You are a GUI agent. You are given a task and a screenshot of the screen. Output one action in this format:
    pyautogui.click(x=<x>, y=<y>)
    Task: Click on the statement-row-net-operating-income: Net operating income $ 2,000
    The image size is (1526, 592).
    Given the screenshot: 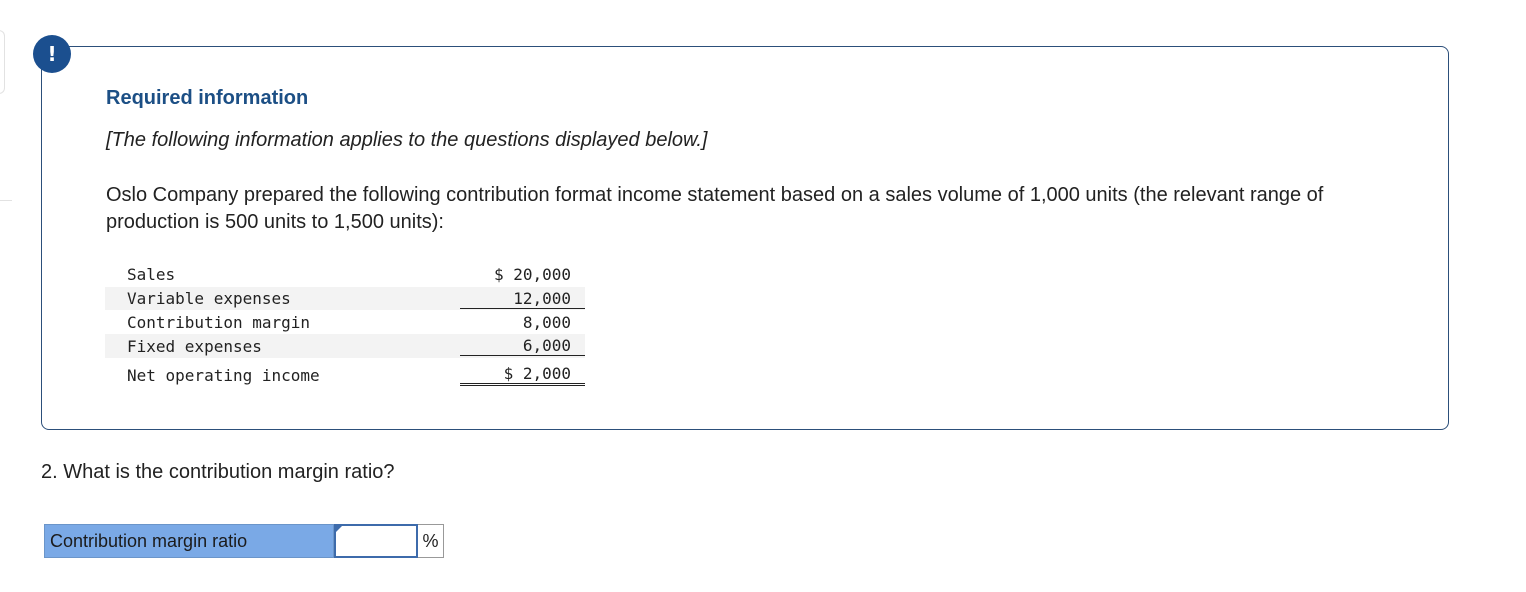 What is the action you would take?
    pyautogui.click(x=345, y=375)
    